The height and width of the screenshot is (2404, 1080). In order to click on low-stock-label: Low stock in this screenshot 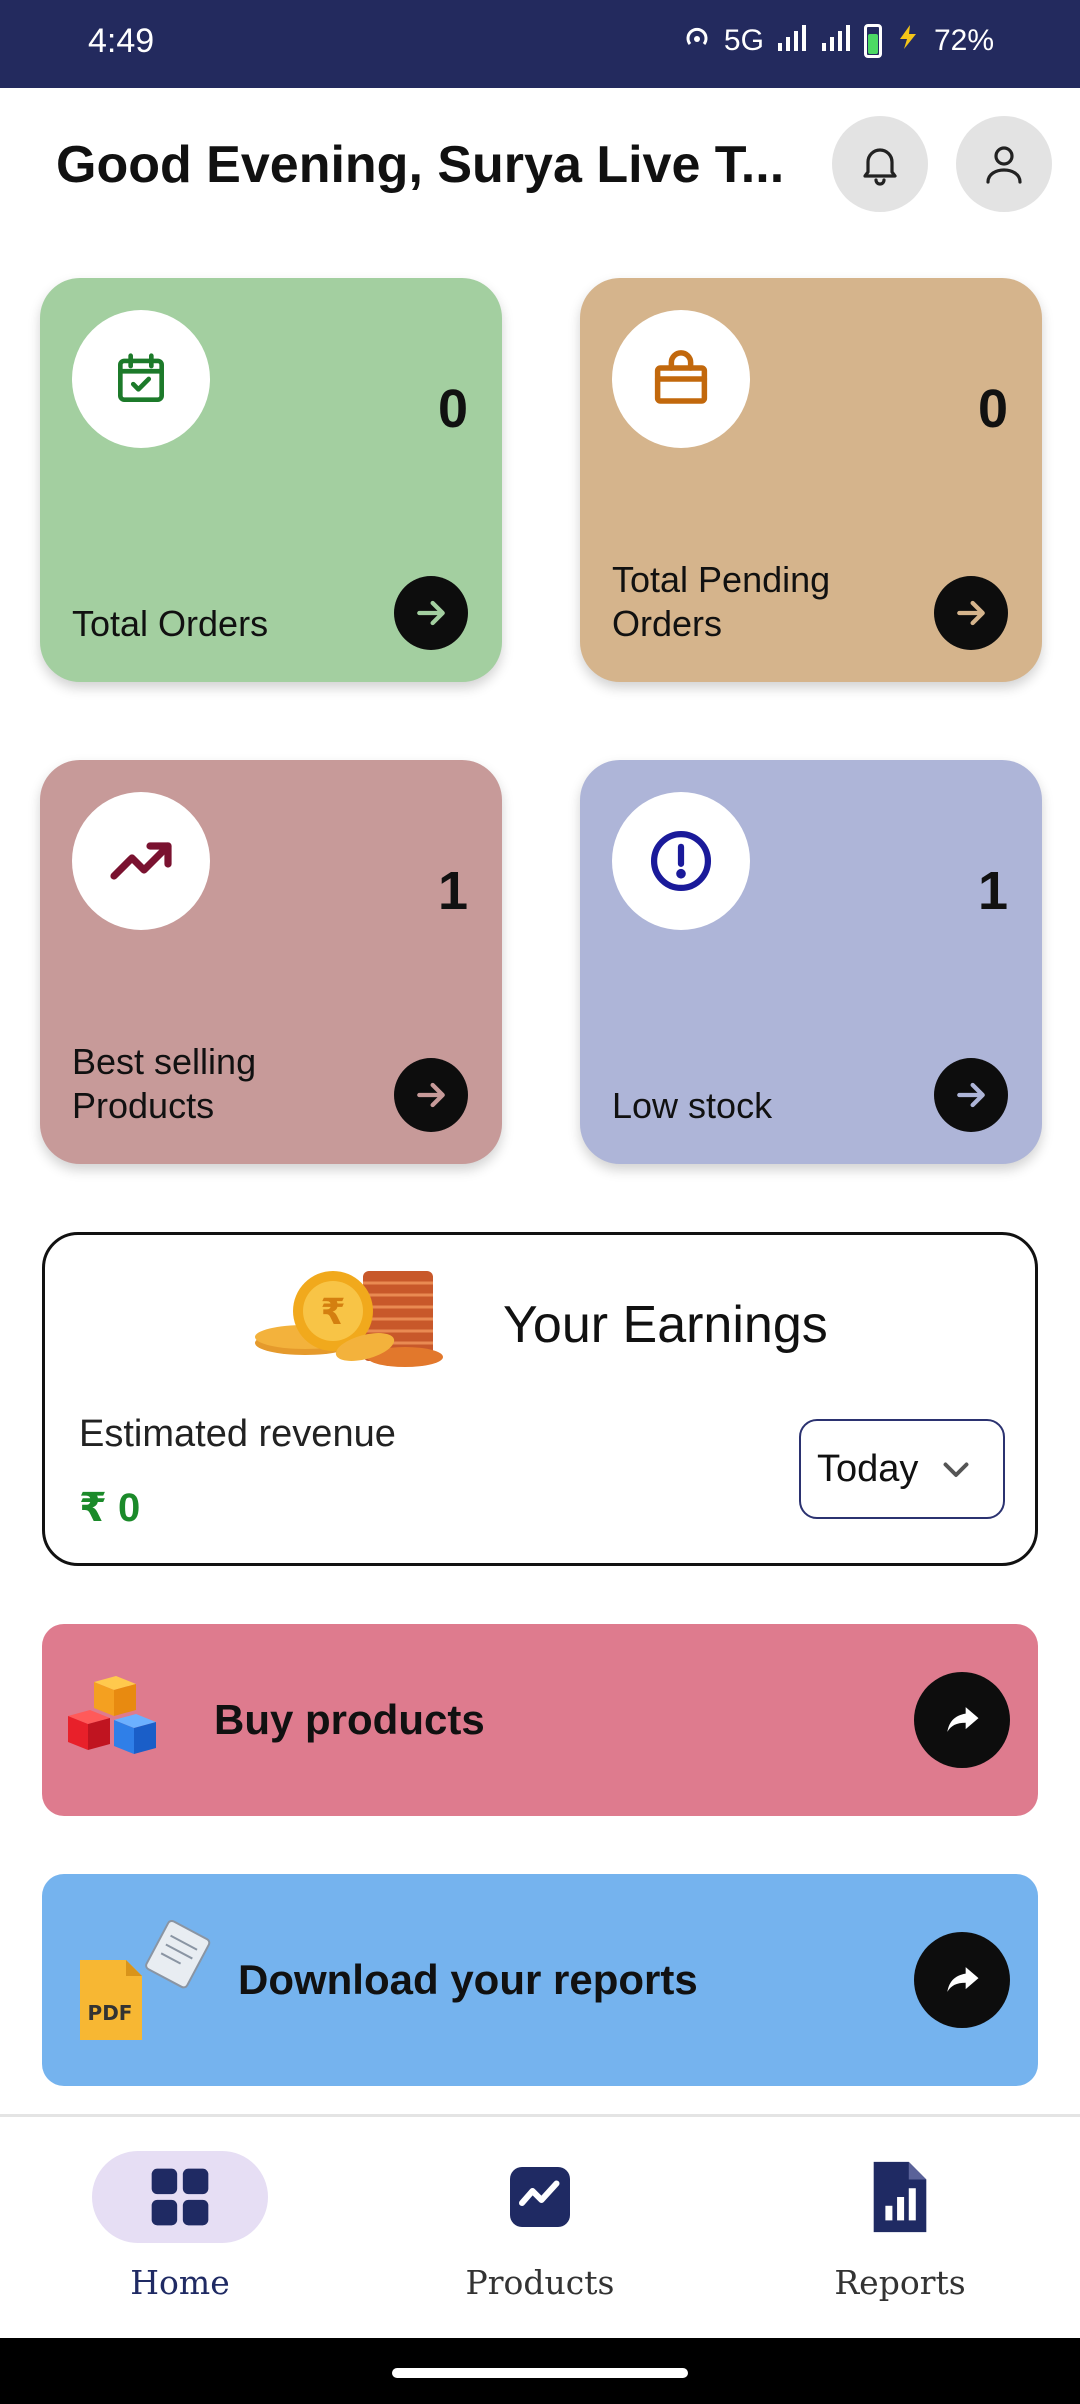, I will do `click(692, 1105)`.